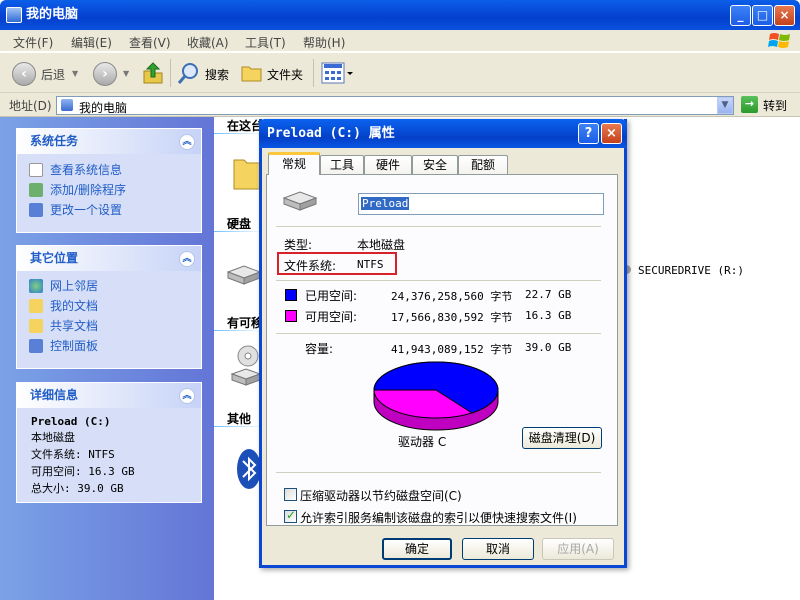 This screenshot has height=600, width=800. Describe the element at coordinates (33, 42) in the screenshot. I see `menu-file: 文件(F)` at that location.